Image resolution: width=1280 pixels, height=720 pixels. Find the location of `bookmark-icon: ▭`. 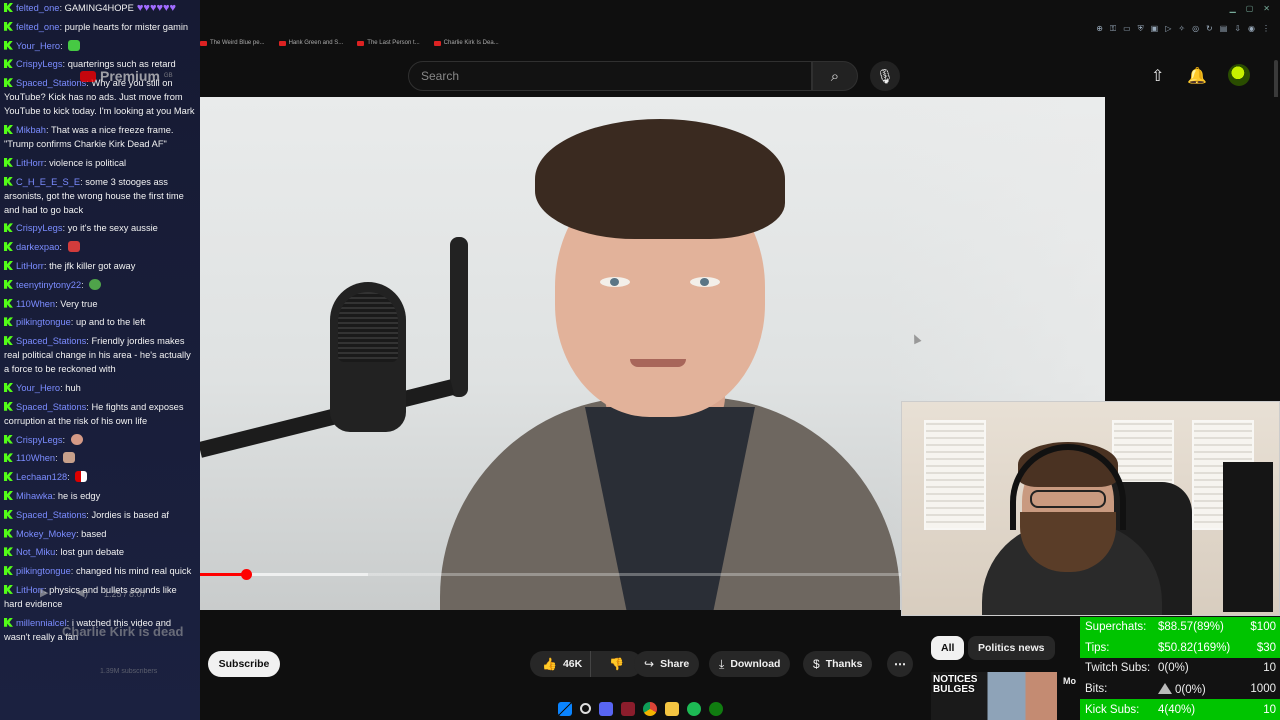

bookmark-icon: ▭ is located at coordinates (1127, 29).